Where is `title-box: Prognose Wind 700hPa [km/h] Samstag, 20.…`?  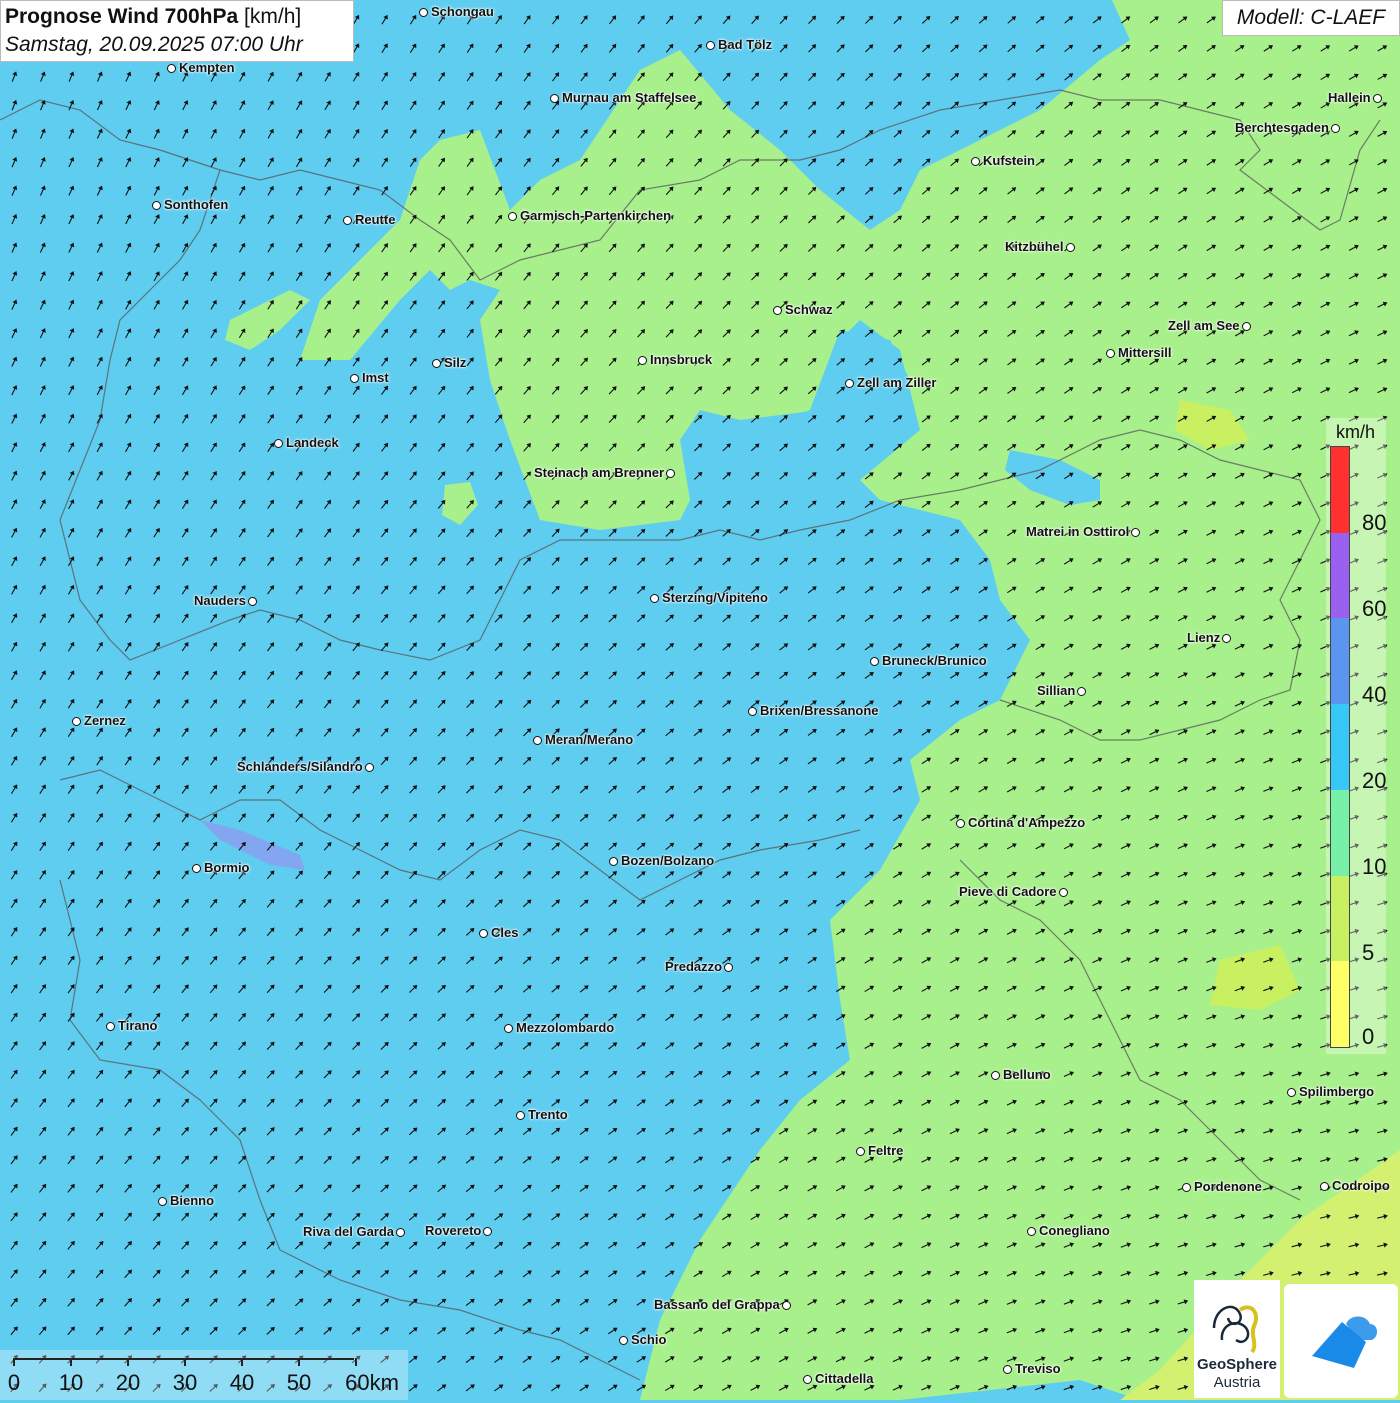 title-box: Prognose Wind 700hPa [km/h] Samstag, 20.… is located at coordinates (177, 31).